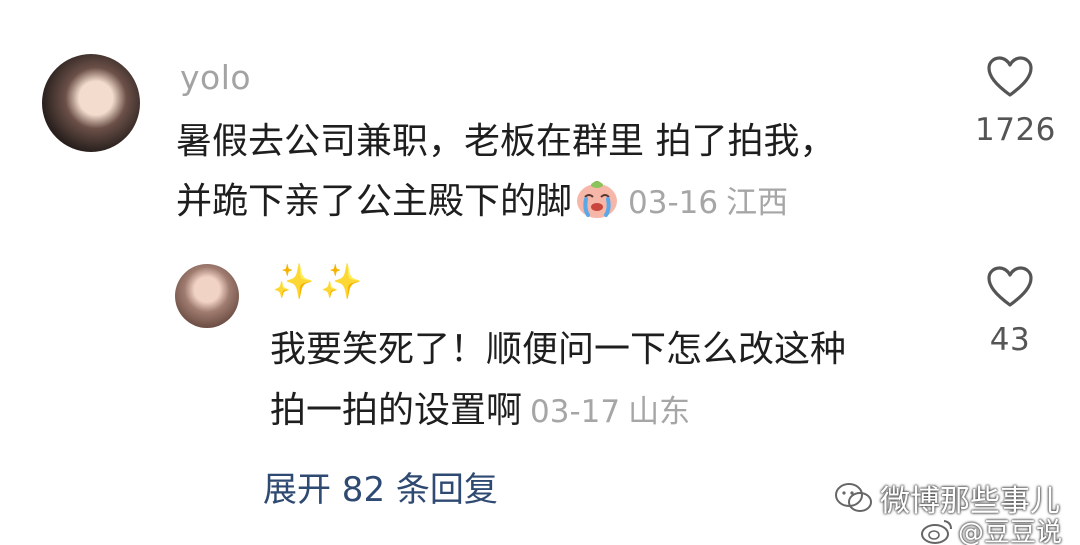  I want to click on reply-text: 拍一拍的设置啊, so click(396, 410).